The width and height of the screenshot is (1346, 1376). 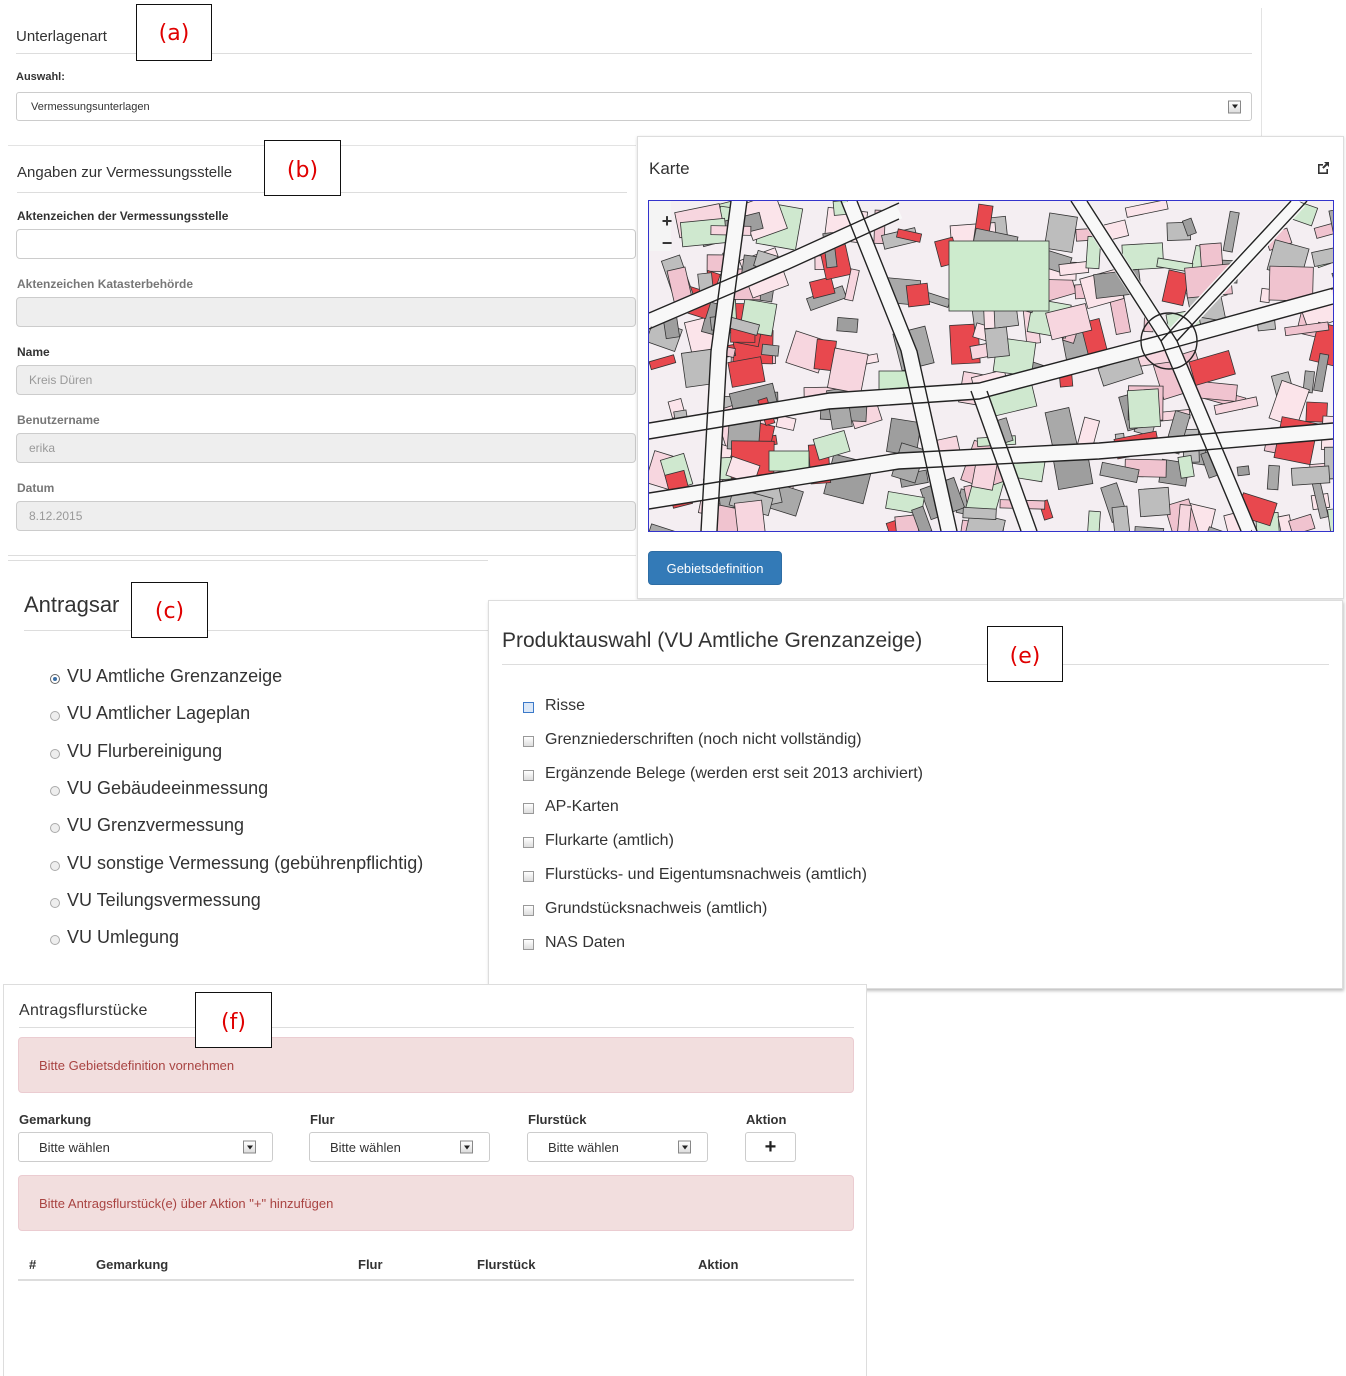 I want to click on aktenzeichen-kb-input, so click(x=326, y=312).